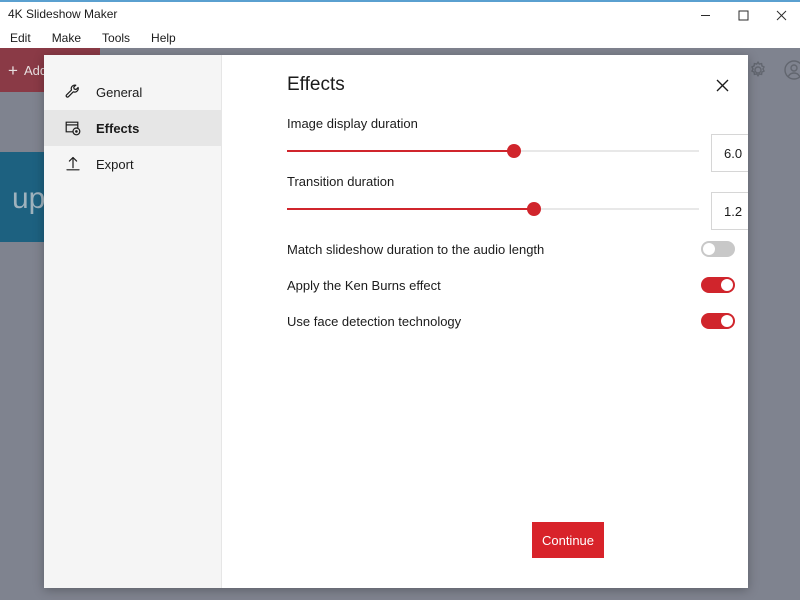 The width and height of the screenshot is (800, 600). I want to click on menu-item-tools: Tools, so click(116, 38).